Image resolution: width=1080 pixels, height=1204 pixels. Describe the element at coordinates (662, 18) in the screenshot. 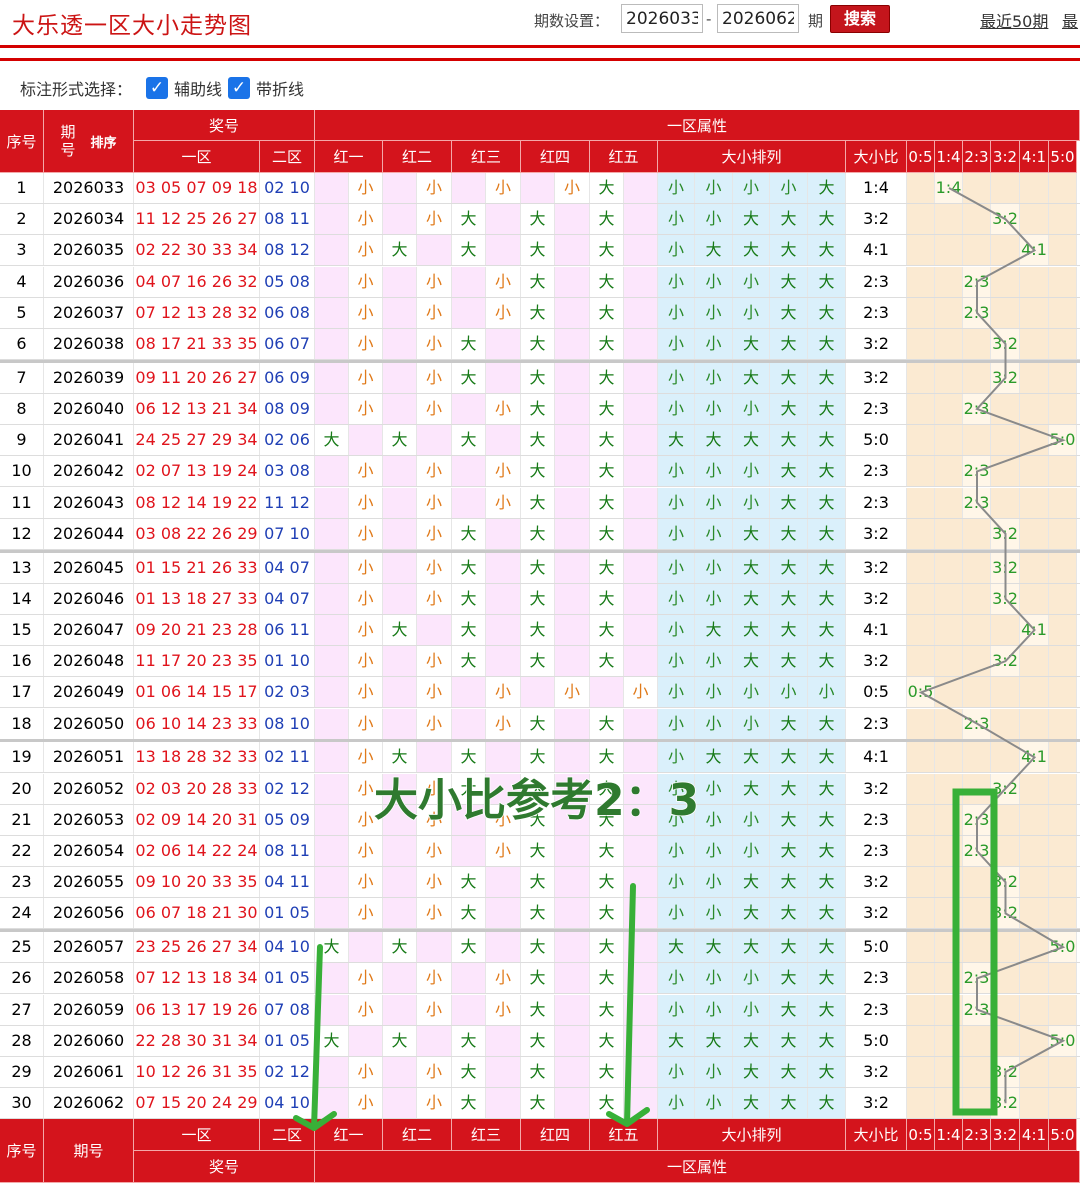

I see `start-period-input` at that location.